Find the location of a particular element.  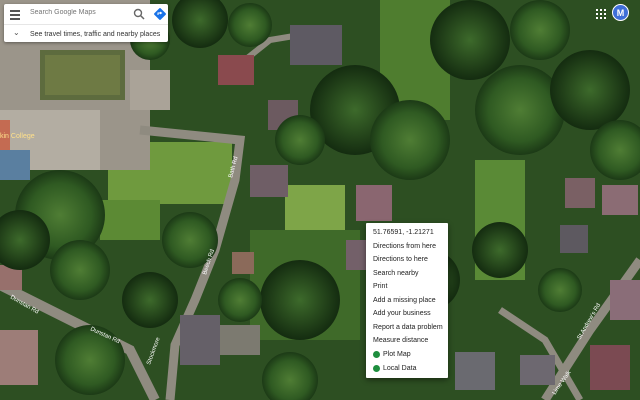

account-avatar: M is located at coordinates (620, 12).